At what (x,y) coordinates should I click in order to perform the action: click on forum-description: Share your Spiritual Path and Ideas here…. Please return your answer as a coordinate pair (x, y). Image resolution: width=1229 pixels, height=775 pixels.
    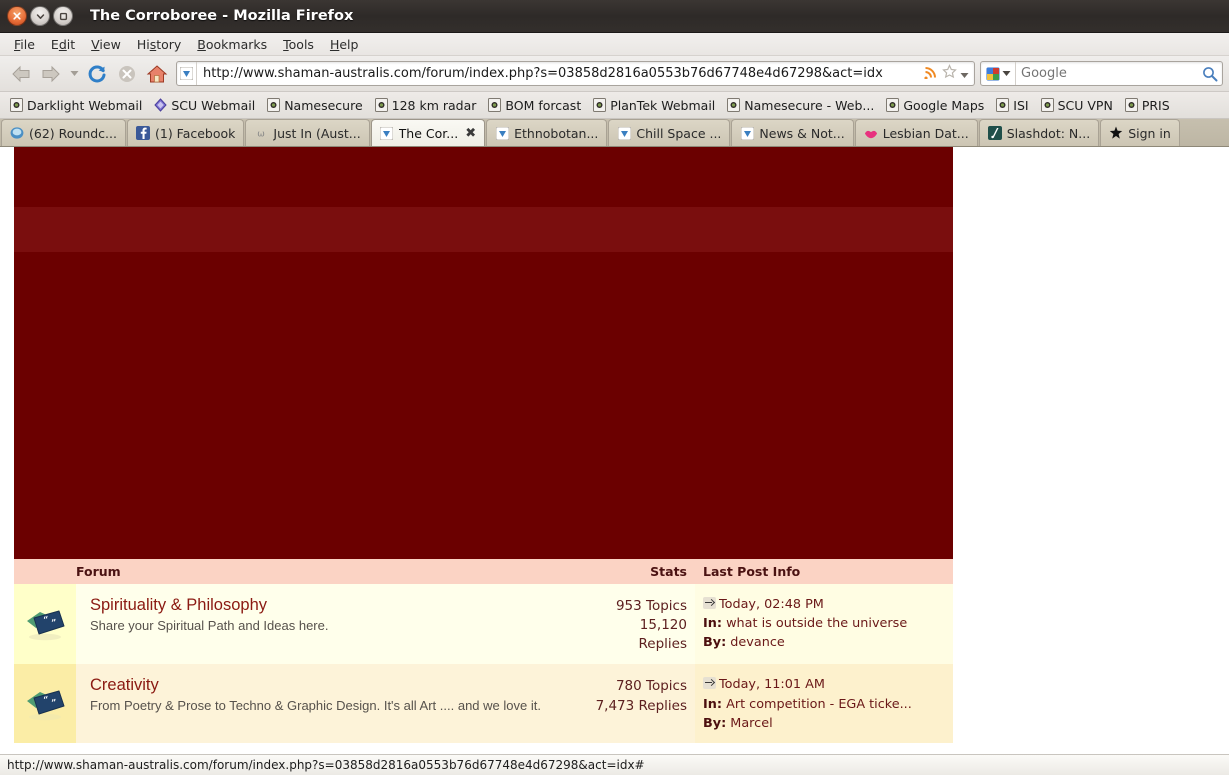
    Looking at the image, I should click on (209, 625).